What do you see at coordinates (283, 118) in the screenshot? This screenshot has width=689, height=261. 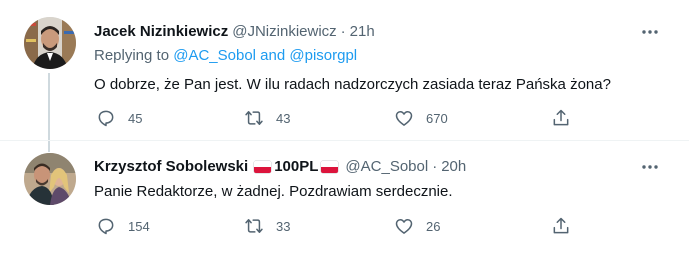 I see `retweet-count: 43` at bounding box center [283, 118].